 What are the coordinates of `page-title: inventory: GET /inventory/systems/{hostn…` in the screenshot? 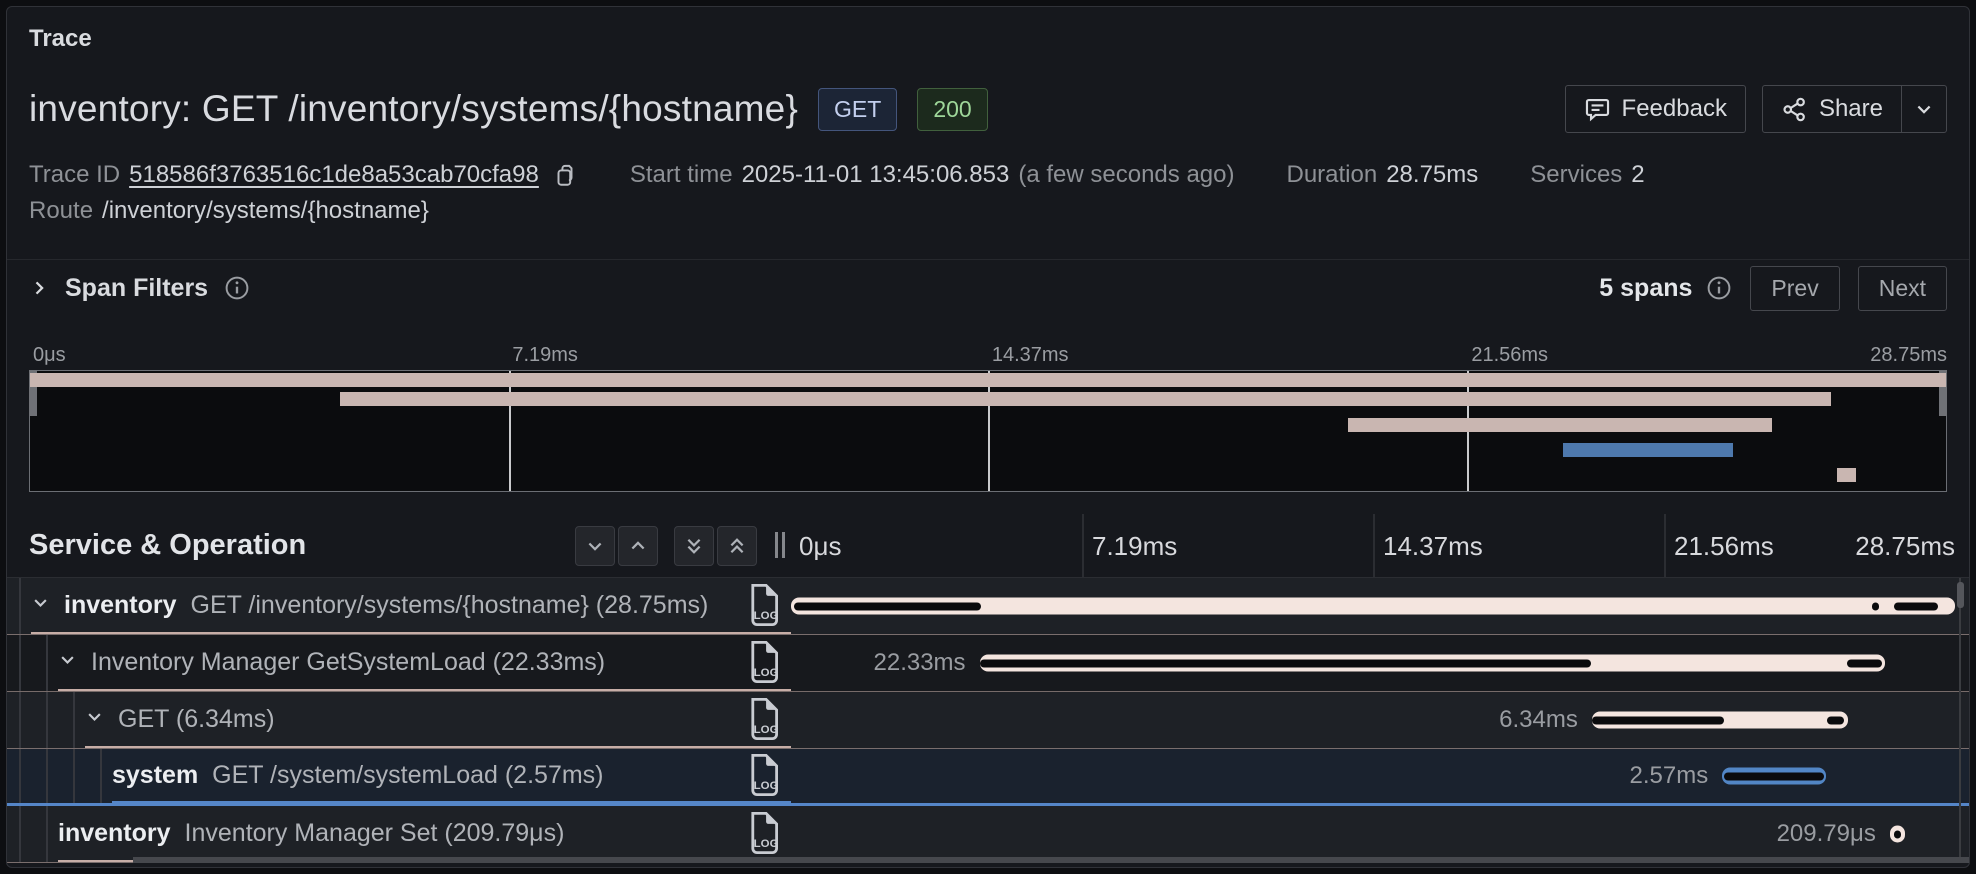 It's located at (414, 108).